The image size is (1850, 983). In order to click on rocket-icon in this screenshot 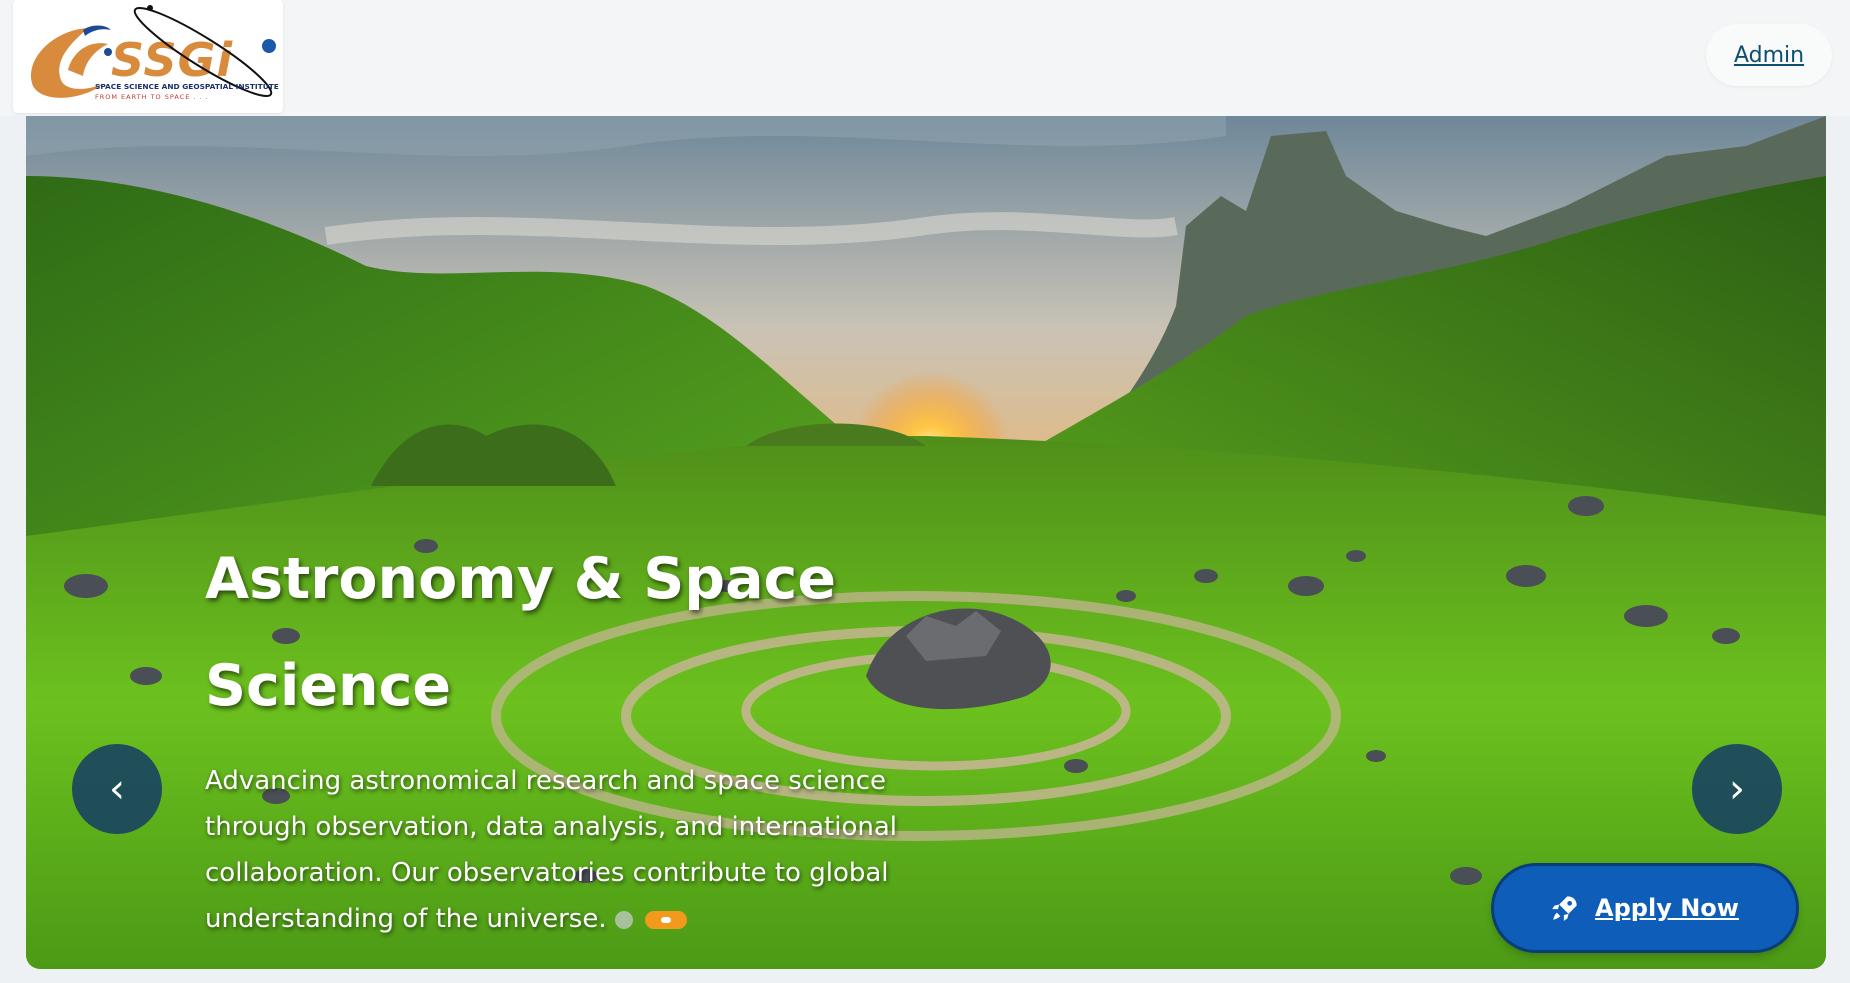, I will do `click(1564, 908)`.